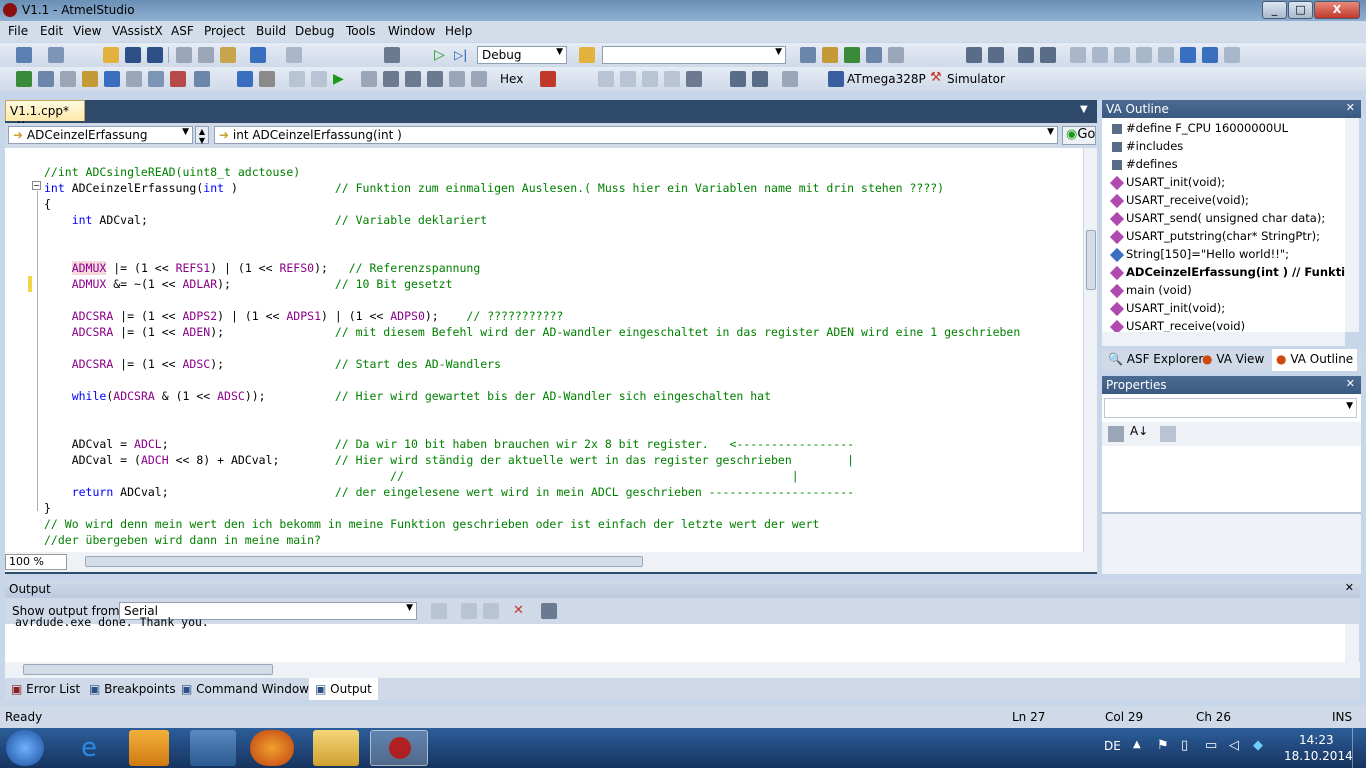 This screenshot has height=768, width=1366. Describe the element at coordinates (100, 135) in the screenshot. I see `scope-select: ➜ ADCeinzelErfassung ▼` at that location.